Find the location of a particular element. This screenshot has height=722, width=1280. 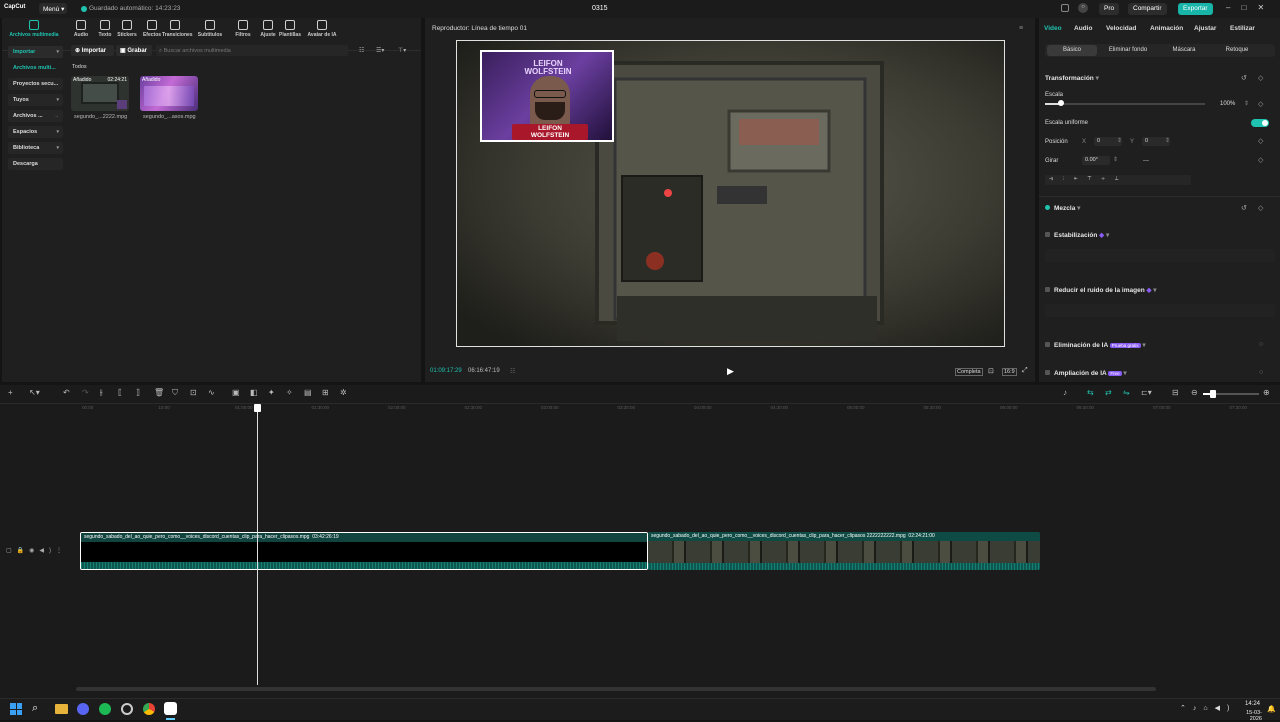

capcut-taskbar-icon is located at coordinates (170, 708).